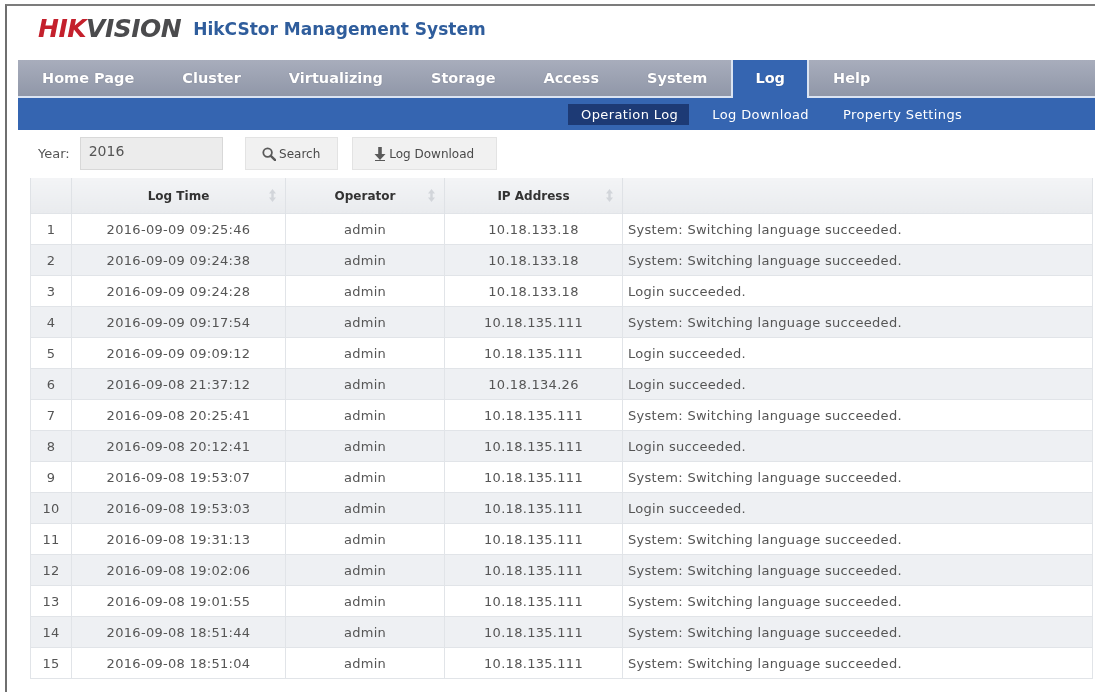 The width and height of the screenshot is (1095, 692). I want to click on column-header: Operator, so click(365, 196).